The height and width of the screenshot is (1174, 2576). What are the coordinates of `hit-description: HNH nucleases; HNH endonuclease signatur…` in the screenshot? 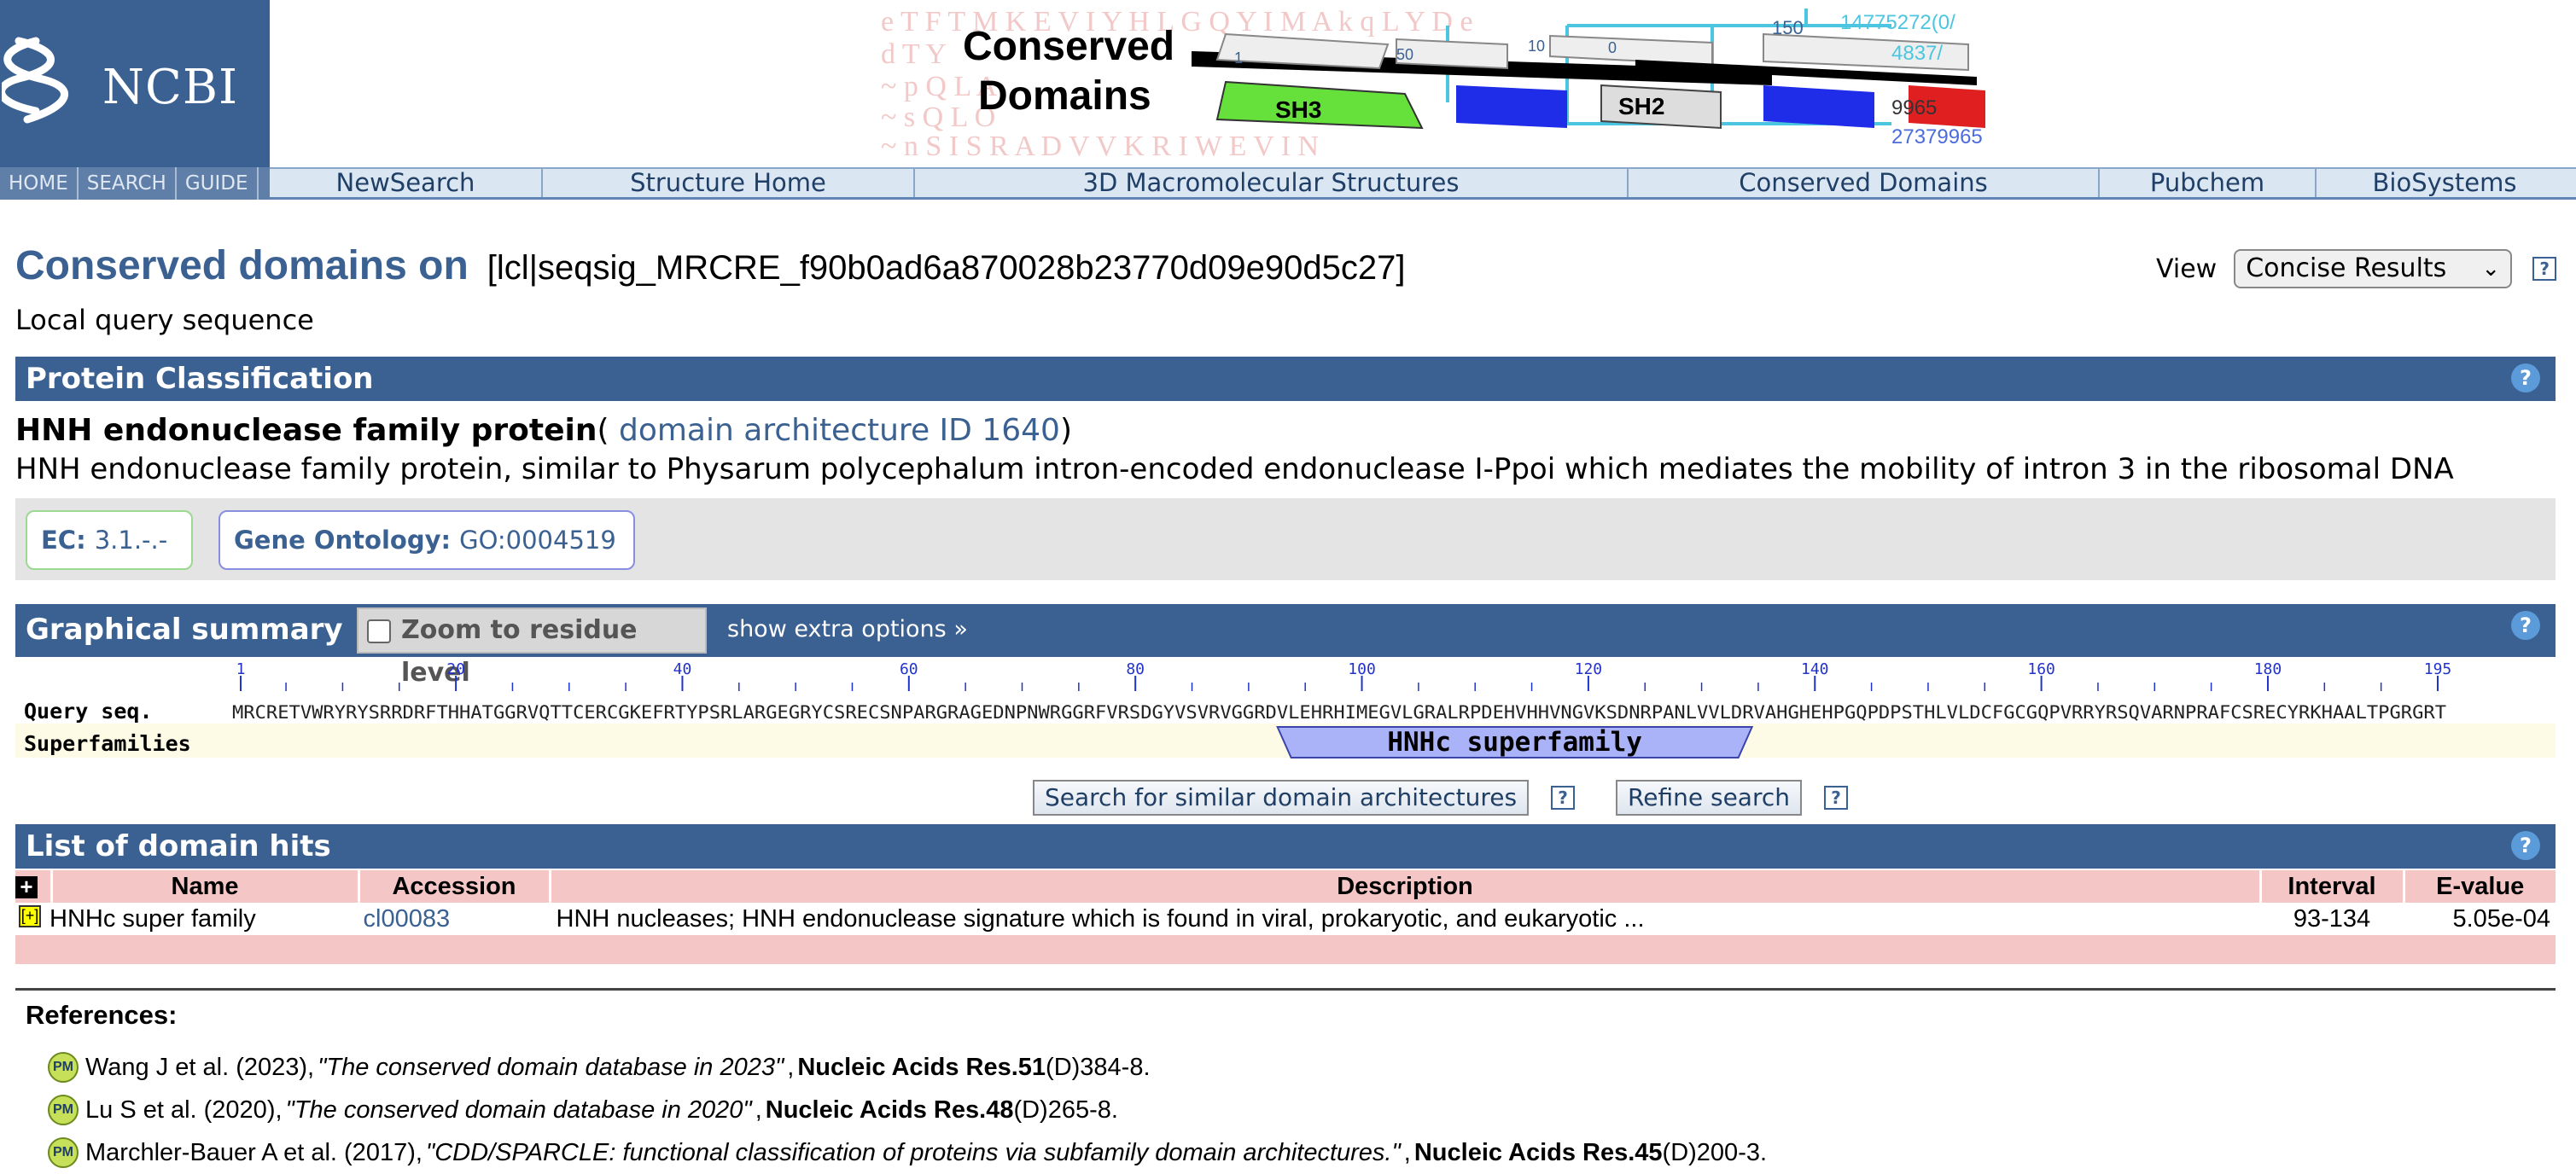 It's located at (1404, 919).